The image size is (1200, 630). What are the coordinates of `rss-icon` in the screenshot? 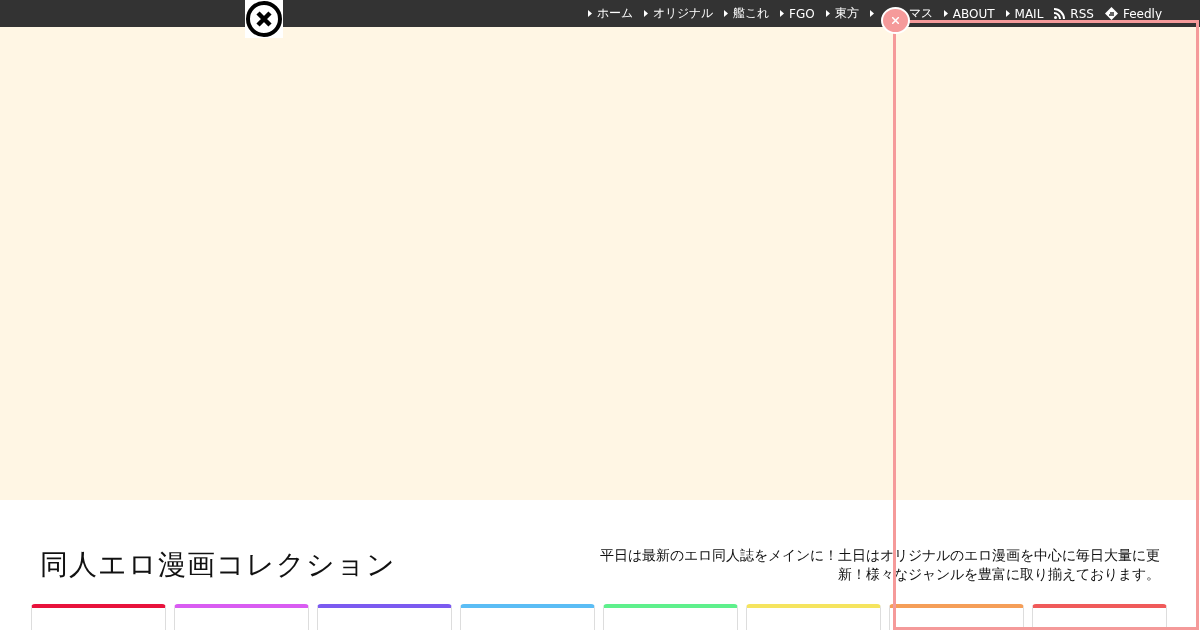 It's located at (1060, 13).